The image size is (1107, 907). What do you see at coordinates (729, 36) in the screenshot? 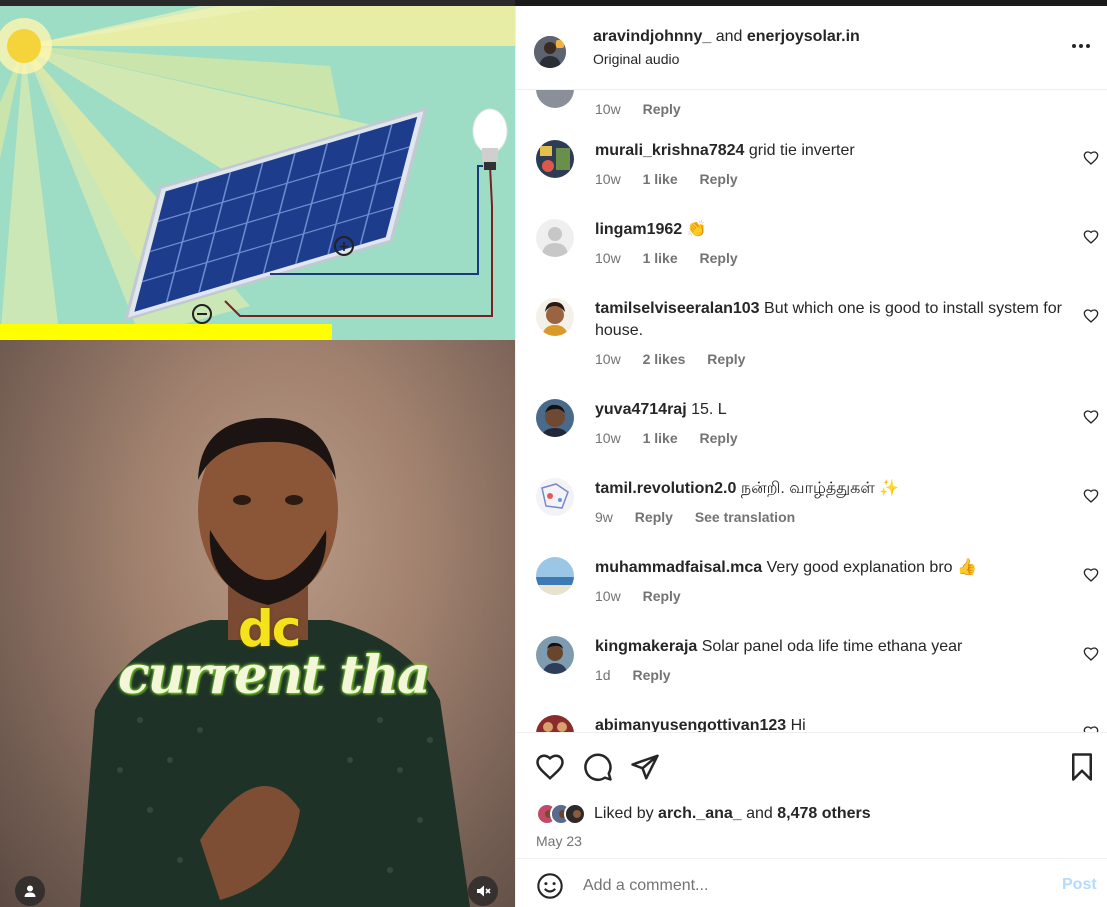
I see `author-and: and` at bounding box center [729, 36].